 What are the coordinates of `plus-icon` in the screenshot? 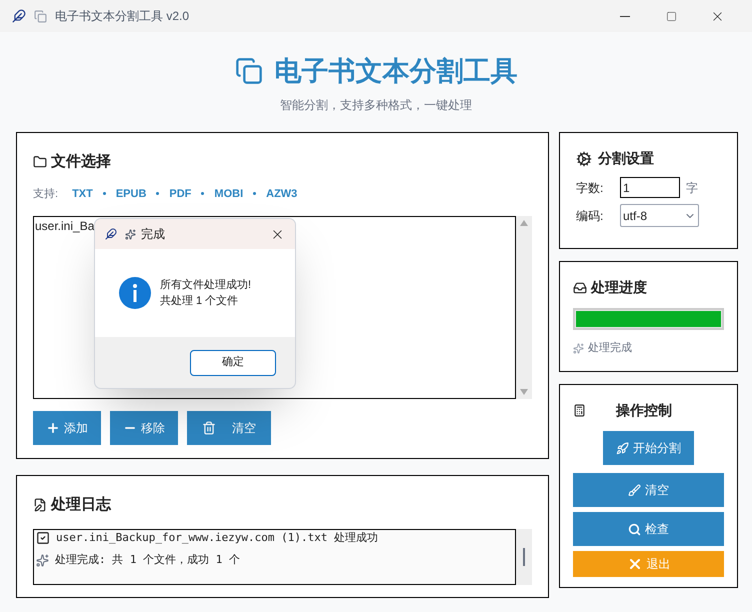 It's located at (53, 428).